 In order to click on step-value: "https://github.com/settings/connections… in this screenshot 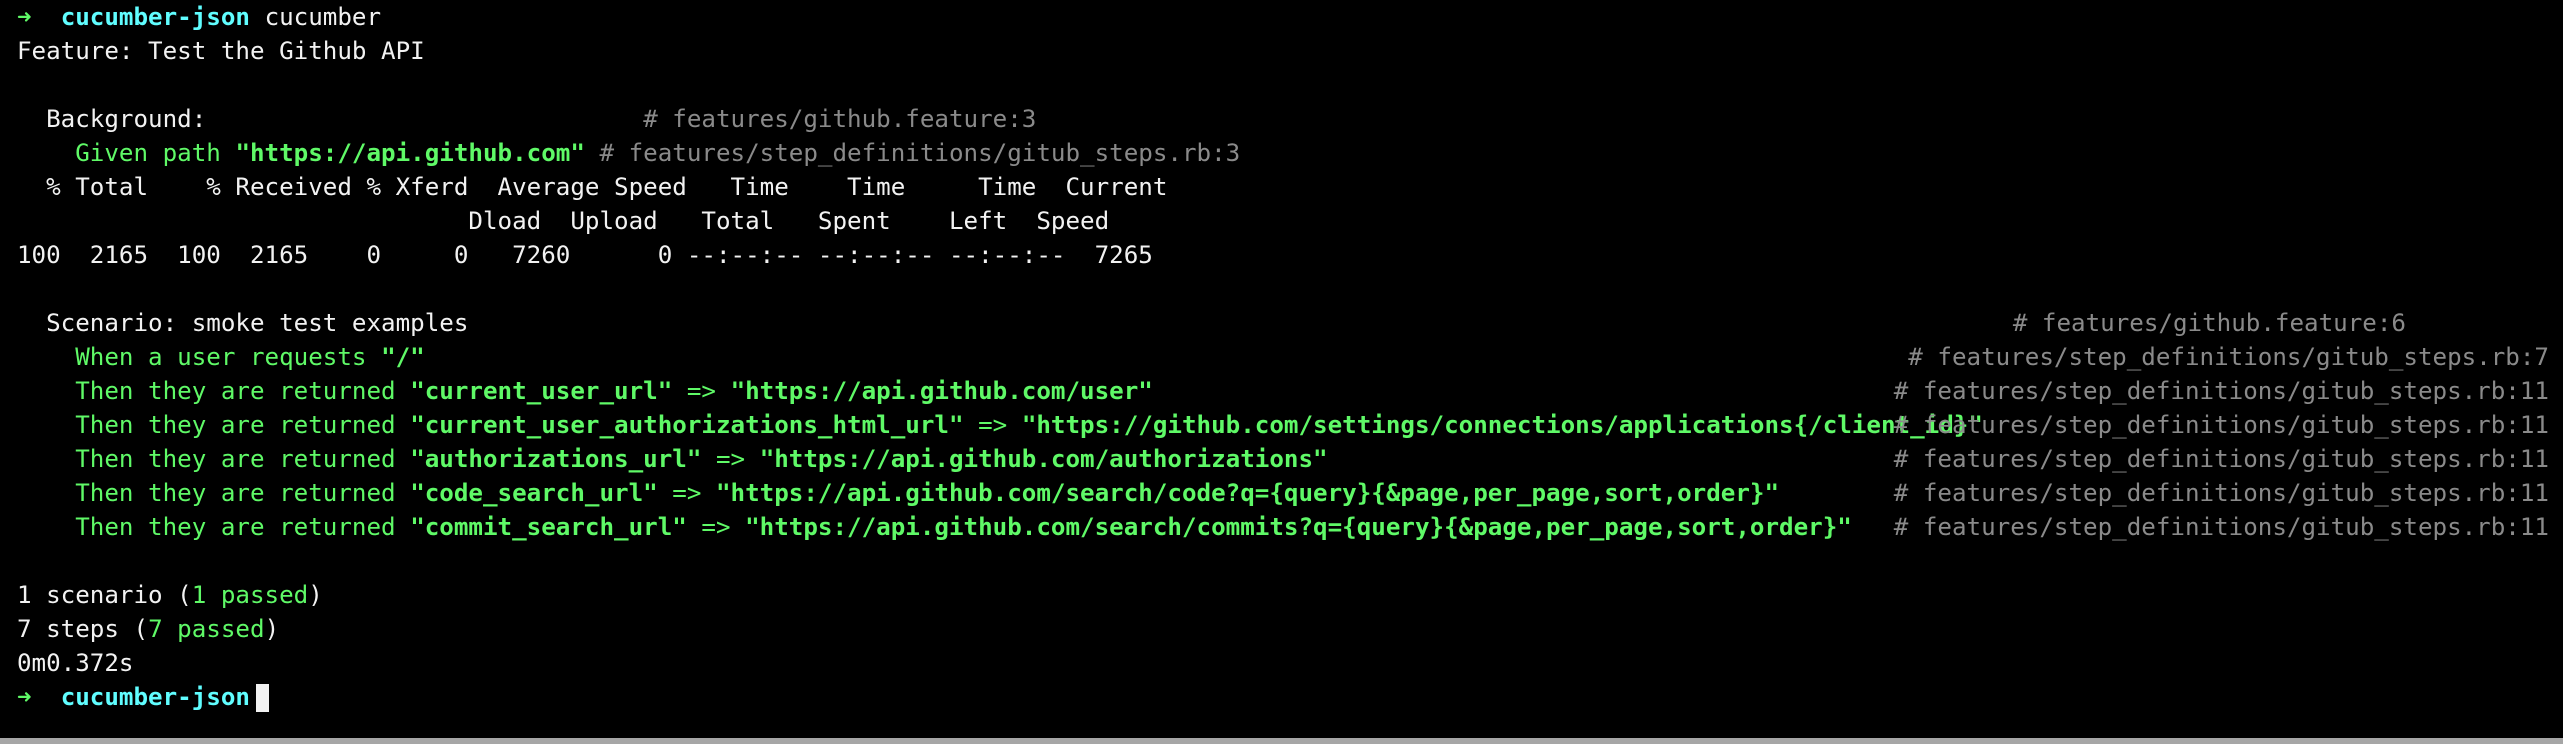, I will do `click(1502, 425)`.